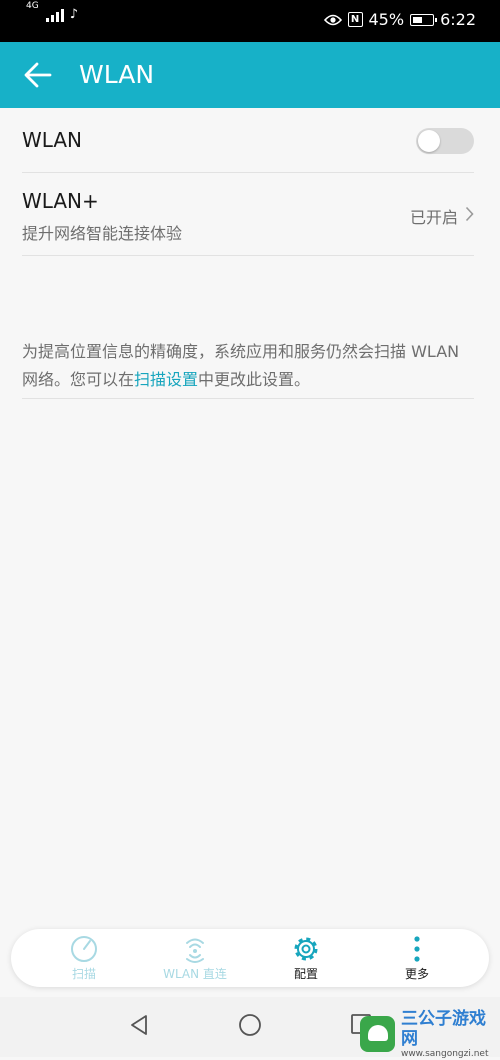 The height and width of the screenshot is (1060, 500). What do you see at coordinates (83, 974) in the screenshot?
I see `tab-scan-label: 扫描` at bounding box center [83, 974].